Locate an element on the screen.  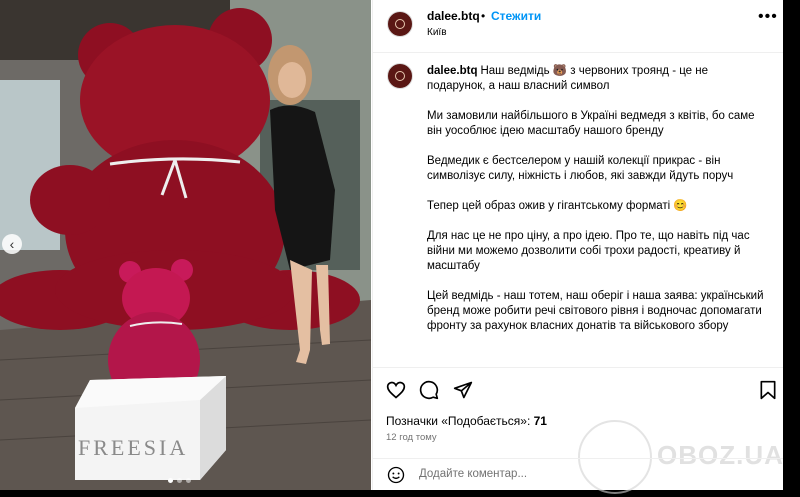
page-scrollbar is located at coordinates (791, 248).